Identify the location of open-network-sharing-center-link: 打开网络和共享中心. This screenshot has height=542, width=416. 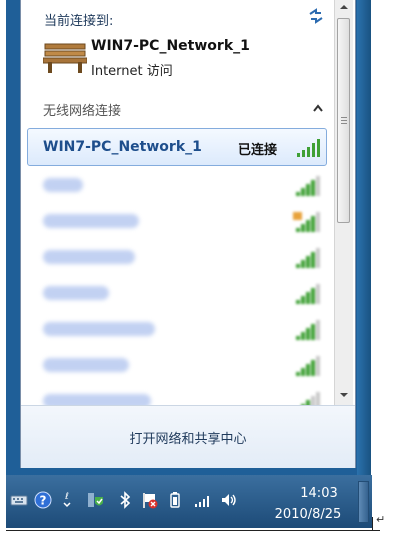
(188, 437).